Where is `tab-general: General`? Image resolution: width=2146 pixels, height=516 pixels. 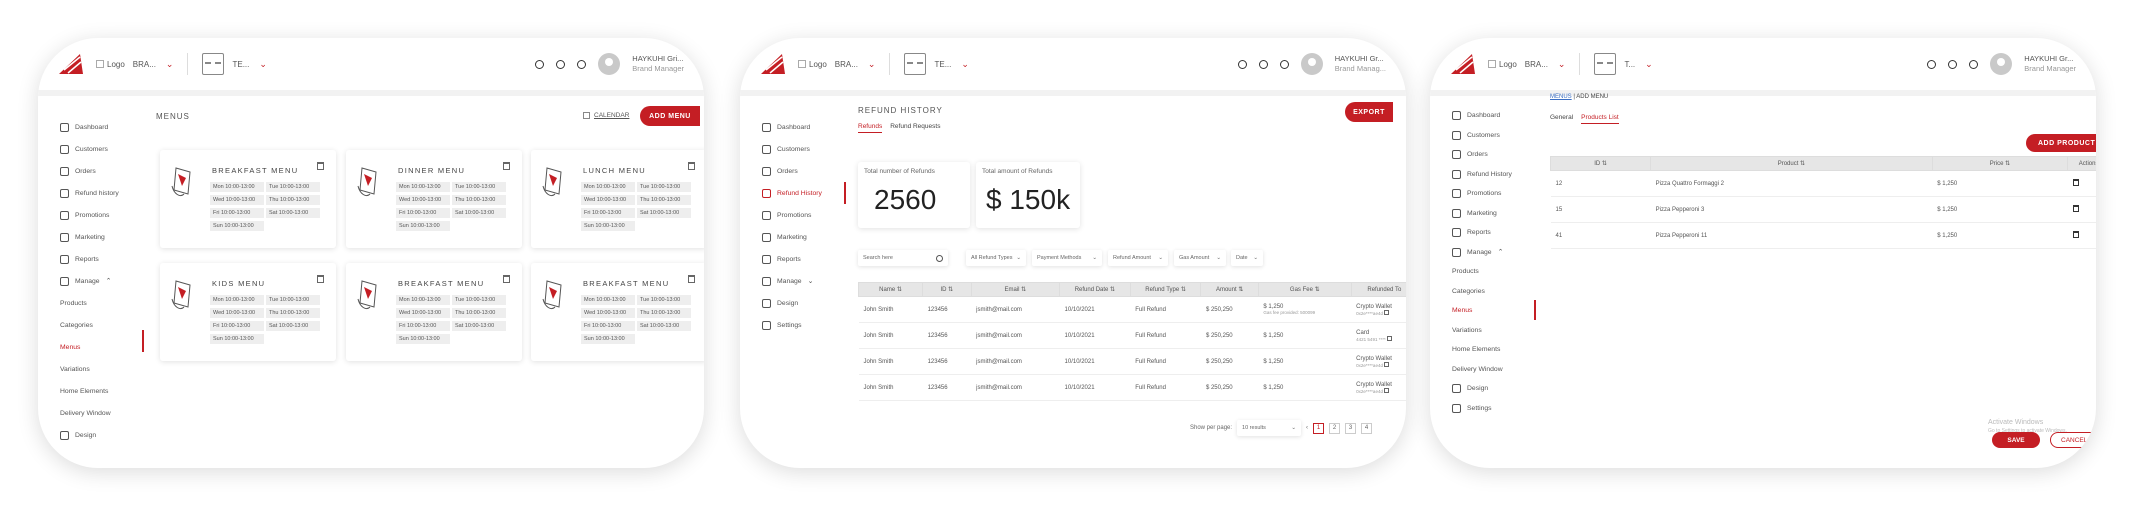
tab-general: General is located at coordinates (1561, 119).